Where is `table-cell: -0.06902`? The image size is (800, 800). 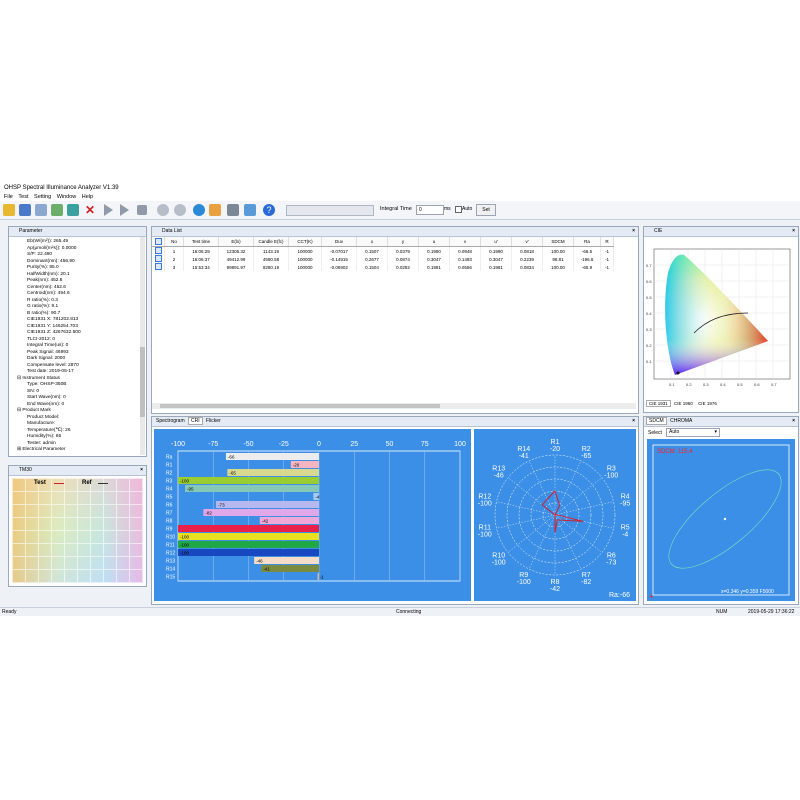 table-cell: -0.06902 is located at coordinates (339, 267).